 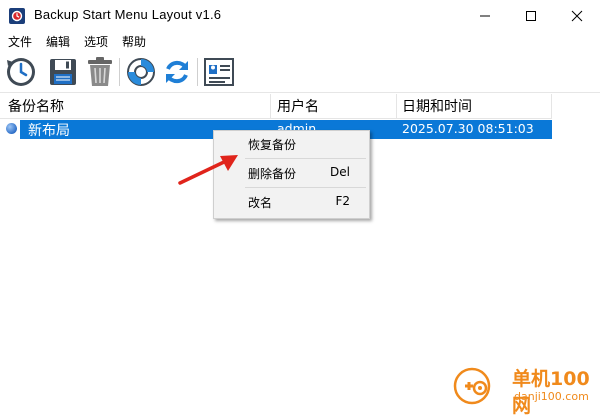 I want to click on lifebuoy-icon, so click(x=141, y=72).